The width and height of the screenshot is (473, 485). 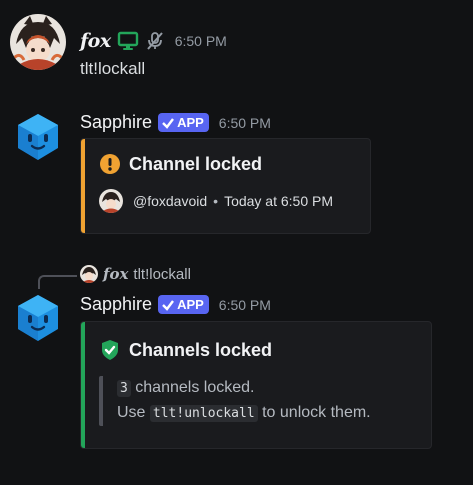 I want to click on reply-content: tlt!lockall, so click(x=162, y=274).